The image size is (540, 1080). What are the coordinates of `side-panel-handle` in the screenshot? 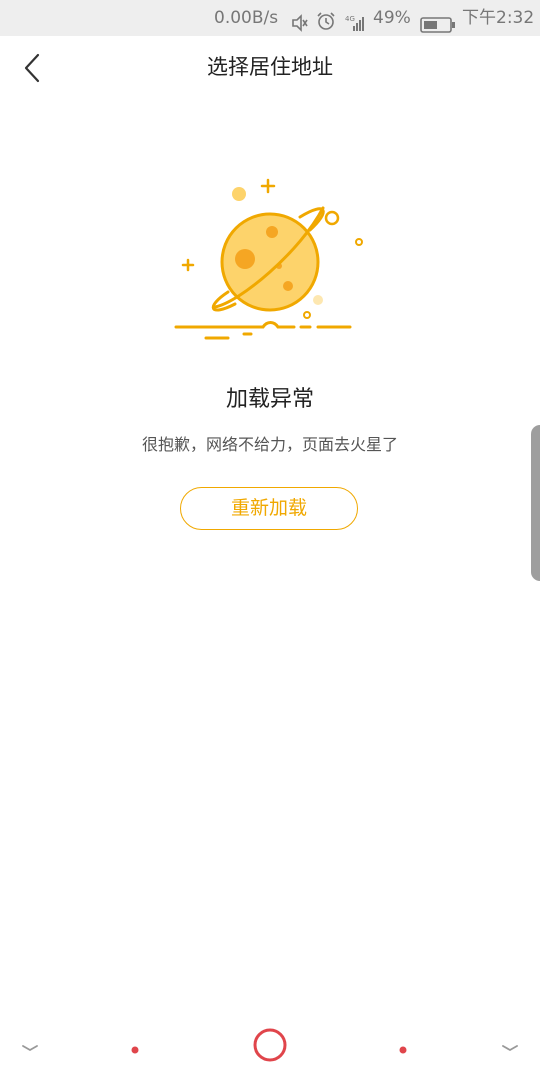 It's located at (535, 503).